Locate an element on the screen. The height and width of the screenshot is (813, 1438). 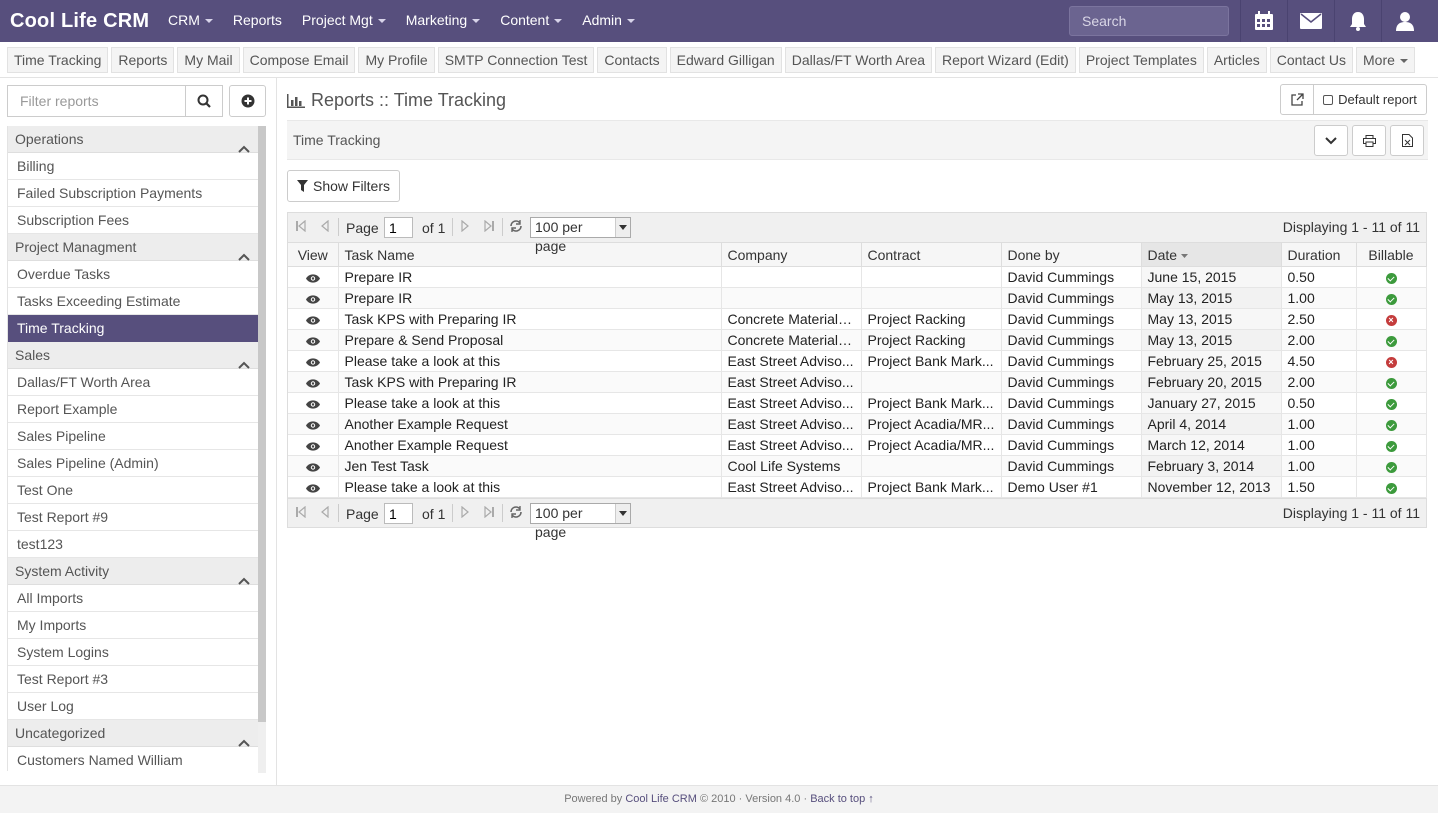
bookmark-time-tracking: Time Tracking is located at coordinates (58, 60).